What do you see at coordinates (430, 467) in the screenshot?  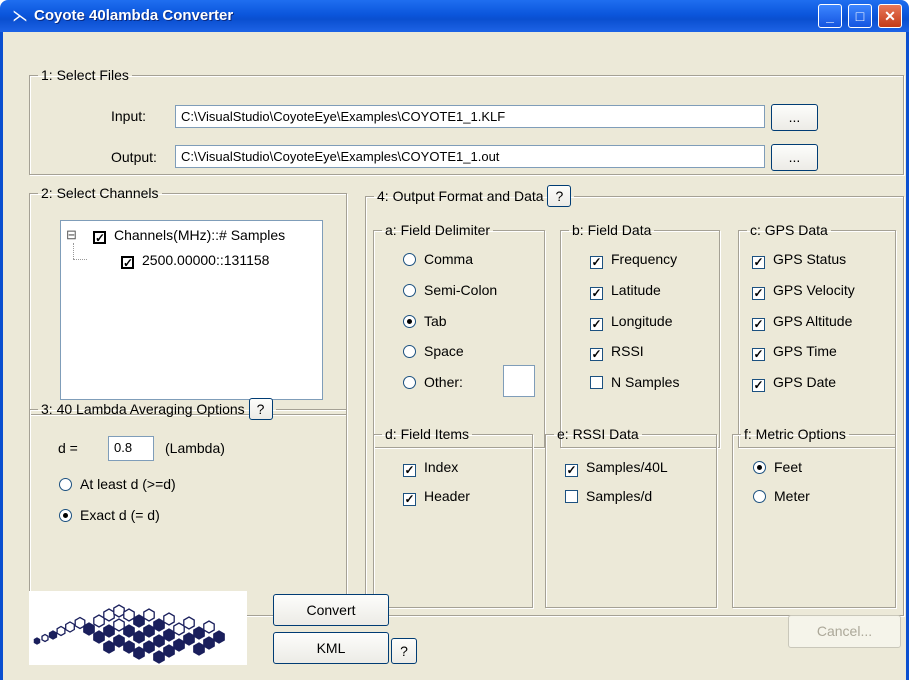 I see `field-index: ✓ Index` at bounding box center [430, 467].